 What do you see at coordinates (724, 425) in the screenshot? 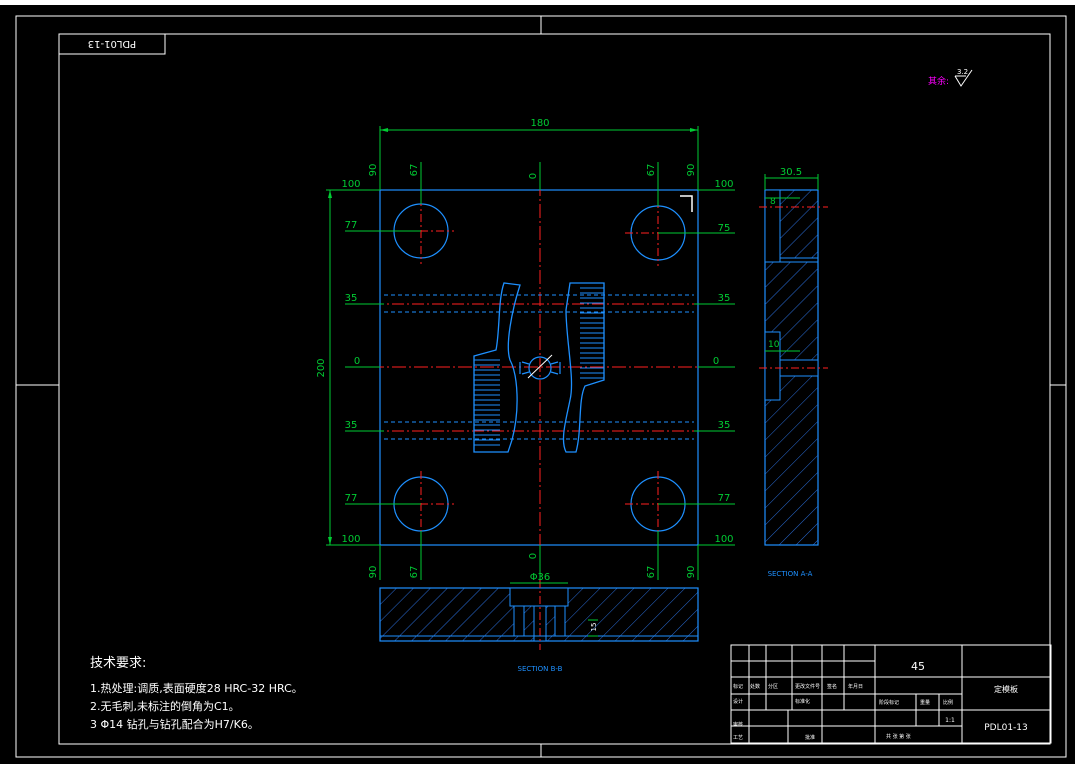
I see `dim-right-row-5: 35` at bounding box center [724, 425].